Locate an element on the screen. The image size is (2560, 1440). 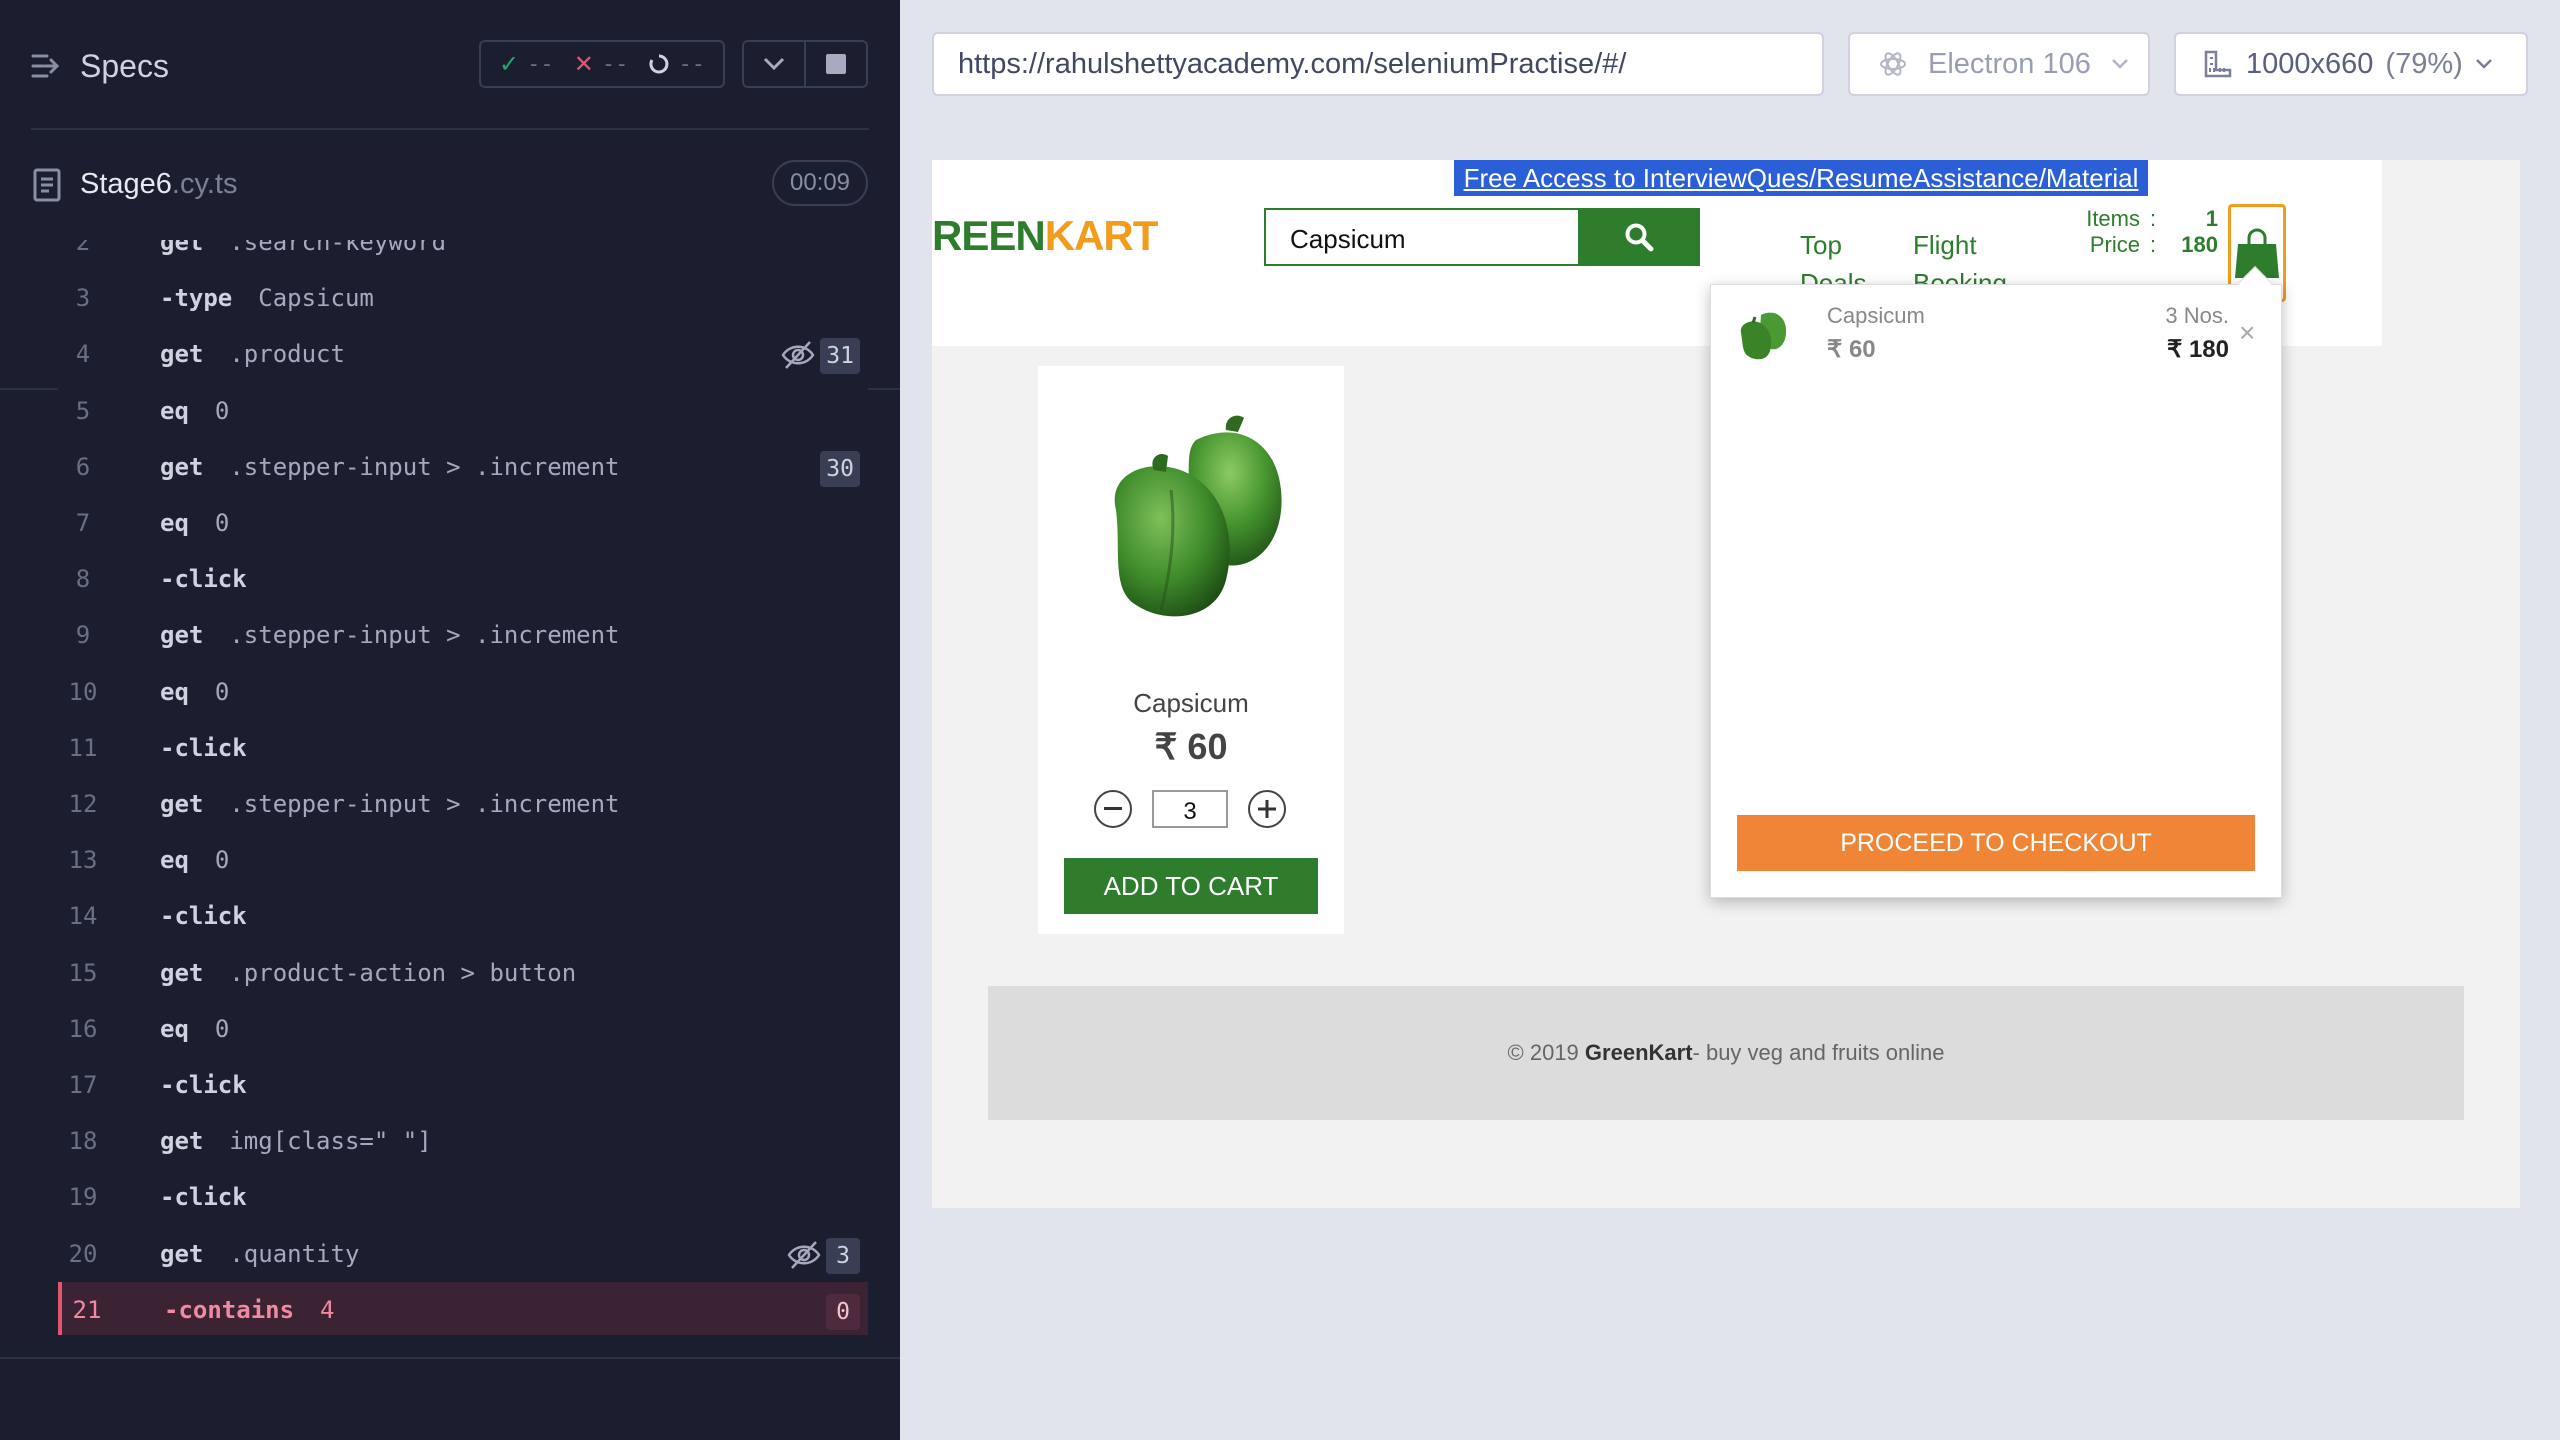
element-count-badge: 31 is located at coordinates (840, 356).